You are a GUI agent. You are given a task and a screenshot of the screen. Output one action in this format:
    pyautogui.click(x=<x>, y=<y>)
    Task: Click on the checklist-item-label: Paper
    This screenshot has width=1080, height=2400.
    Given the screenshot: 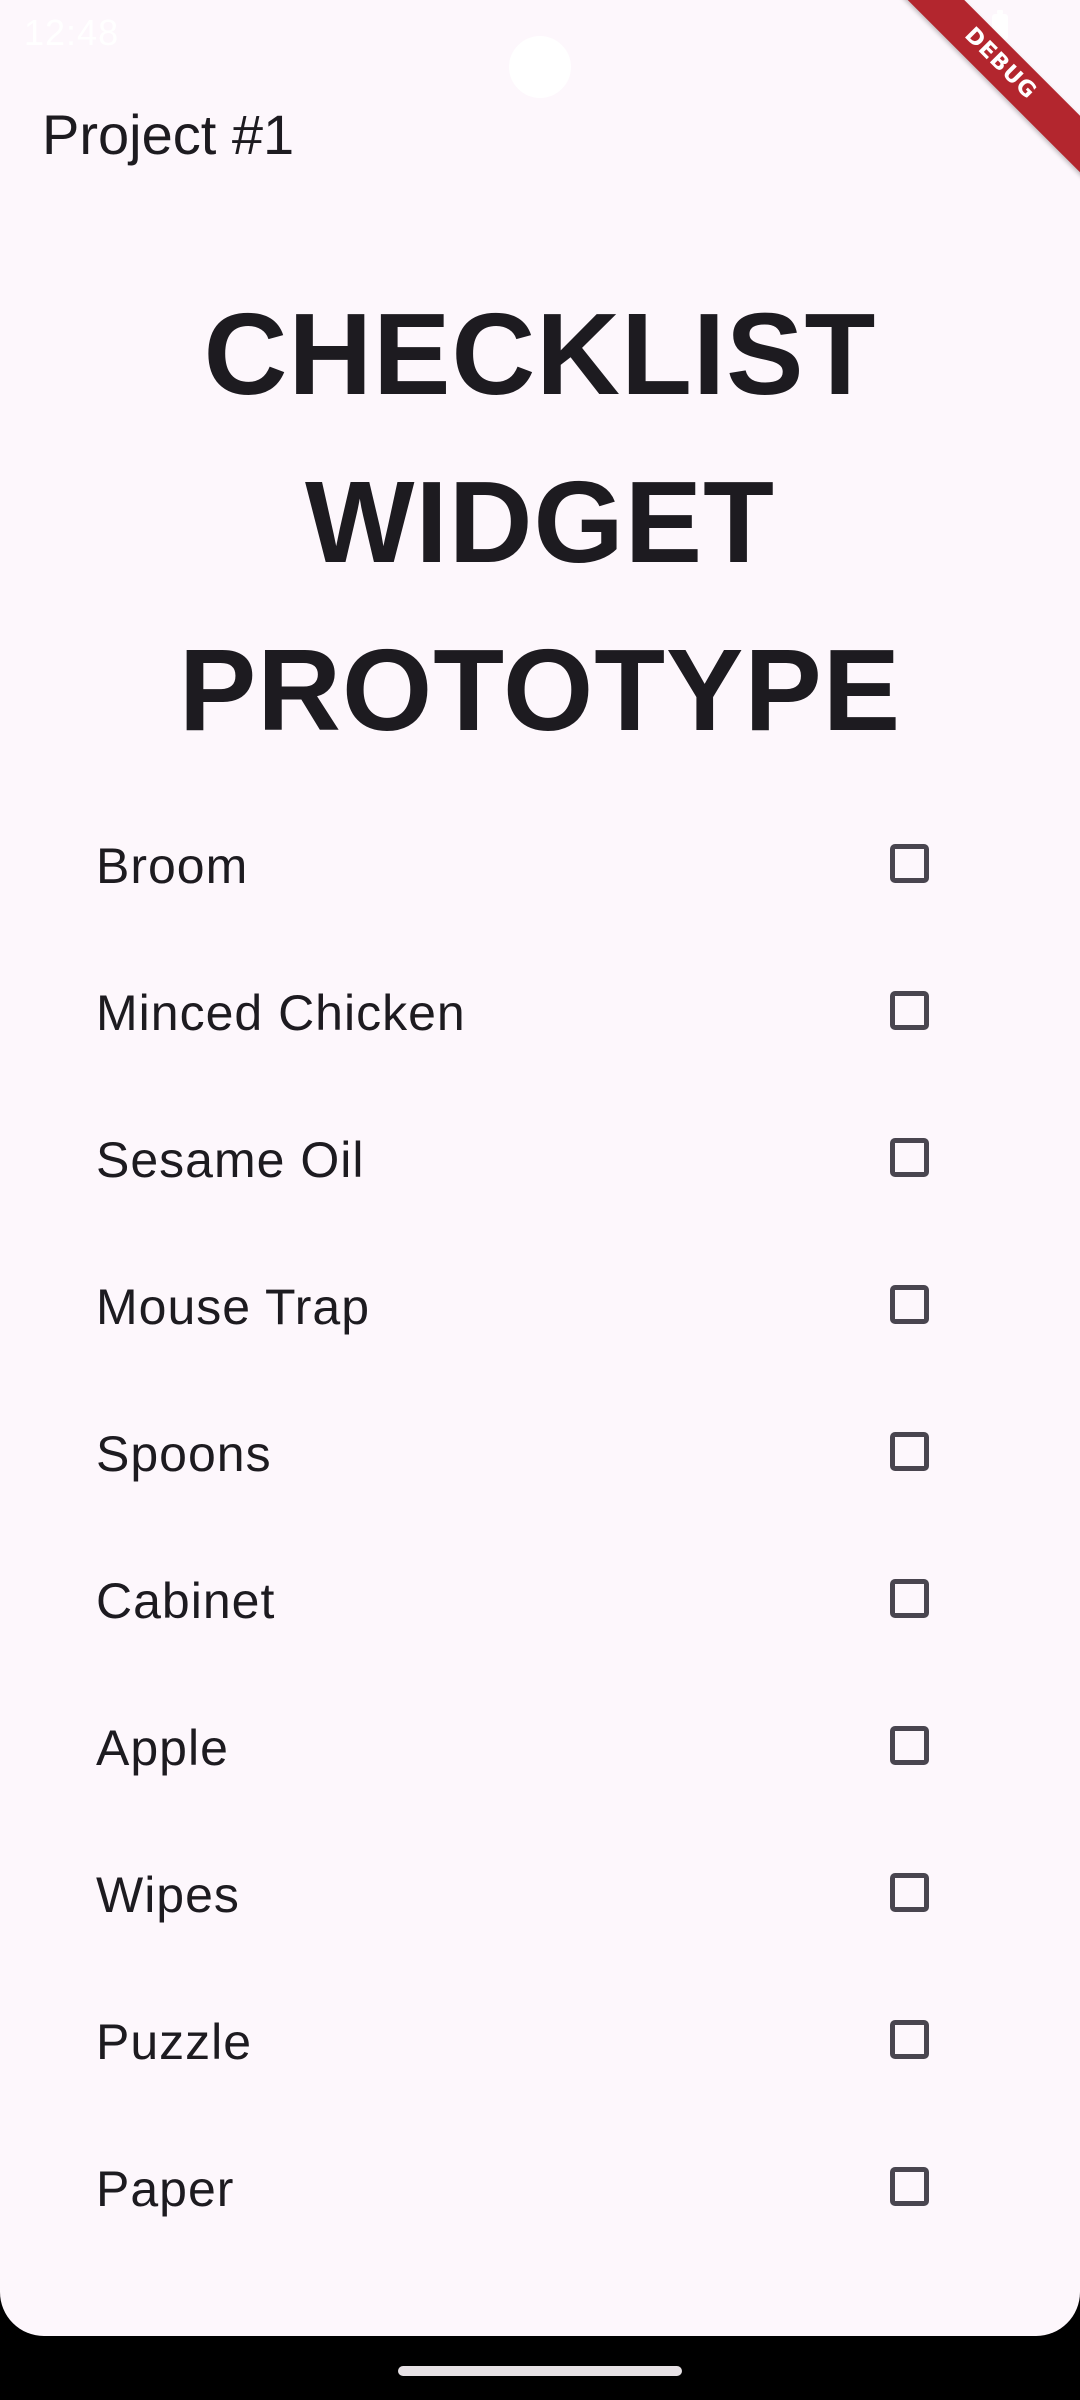 What is the action you would take?
    pyautogui.click(x=165, y=2189)
    